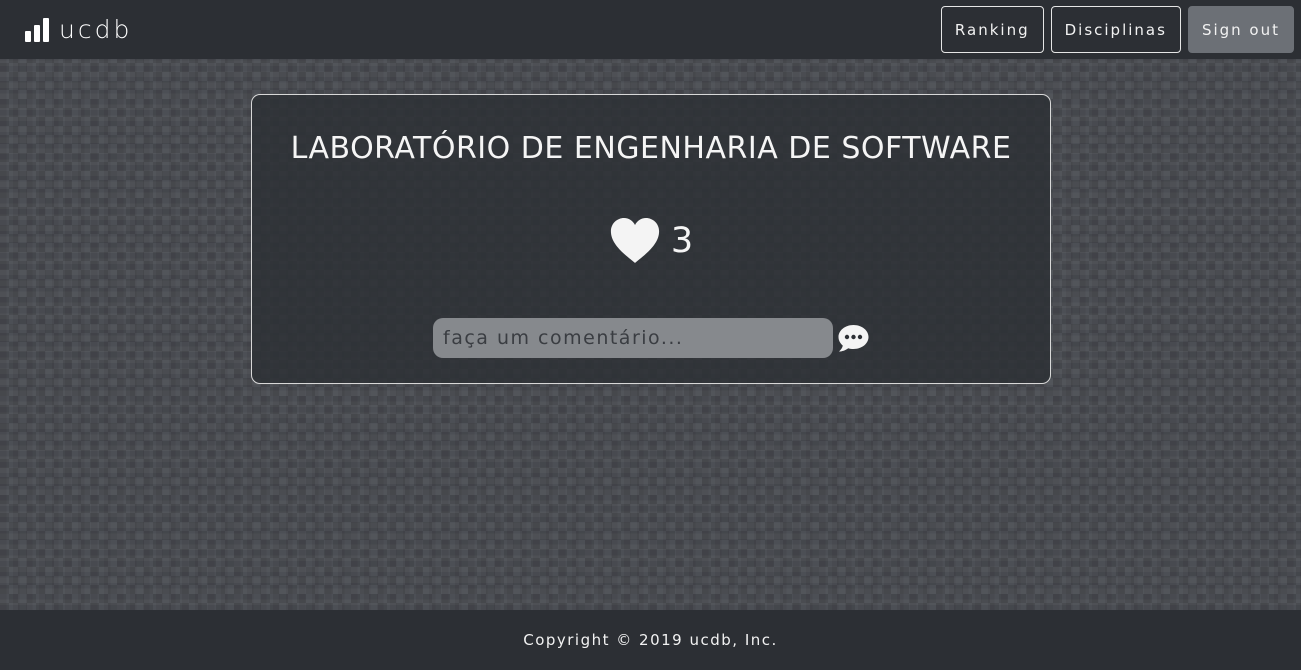 The image size is (1301, 670). Describe the element at coordinates (635, 241) in the screenshot. I see `heart-icon` at that location.